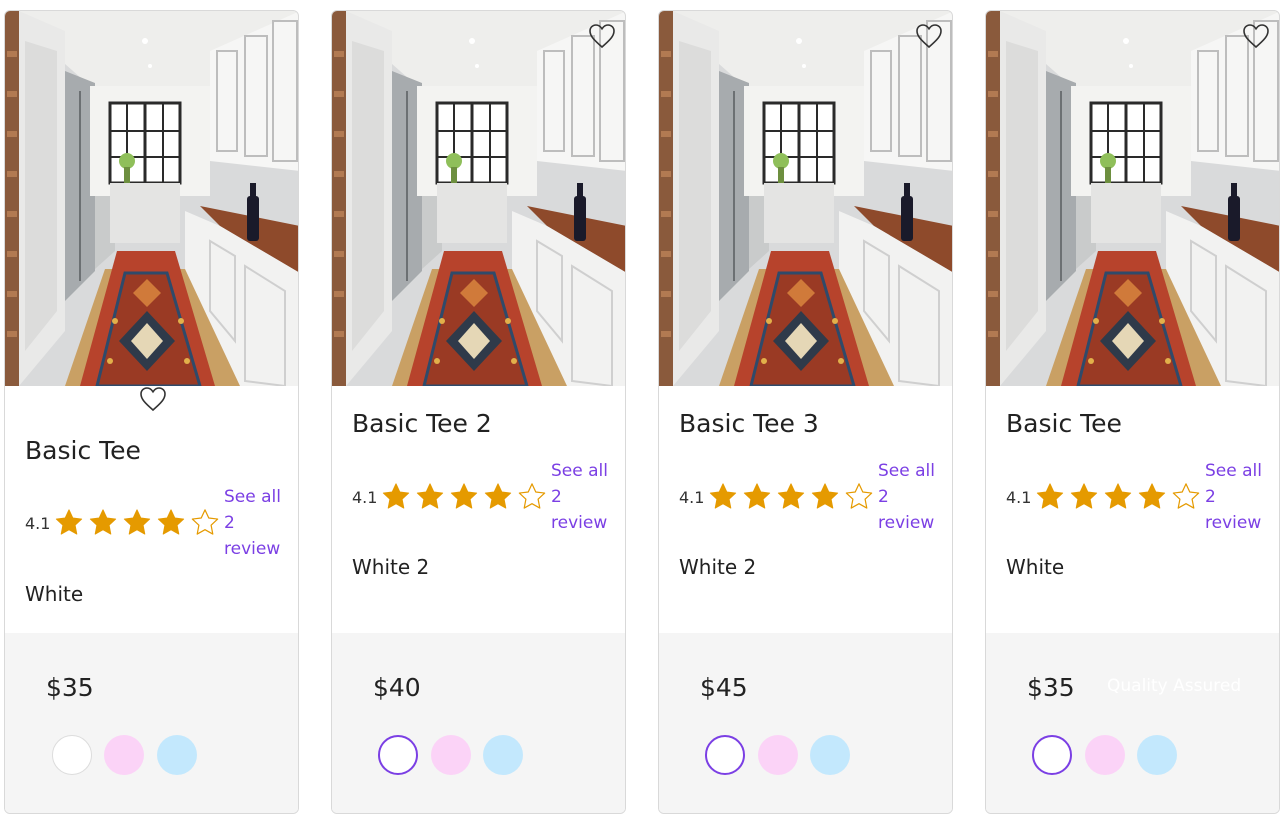 The height and width of the screenshot is (818, 1285). I want to click on card-footer: $40, so click(478, 723).